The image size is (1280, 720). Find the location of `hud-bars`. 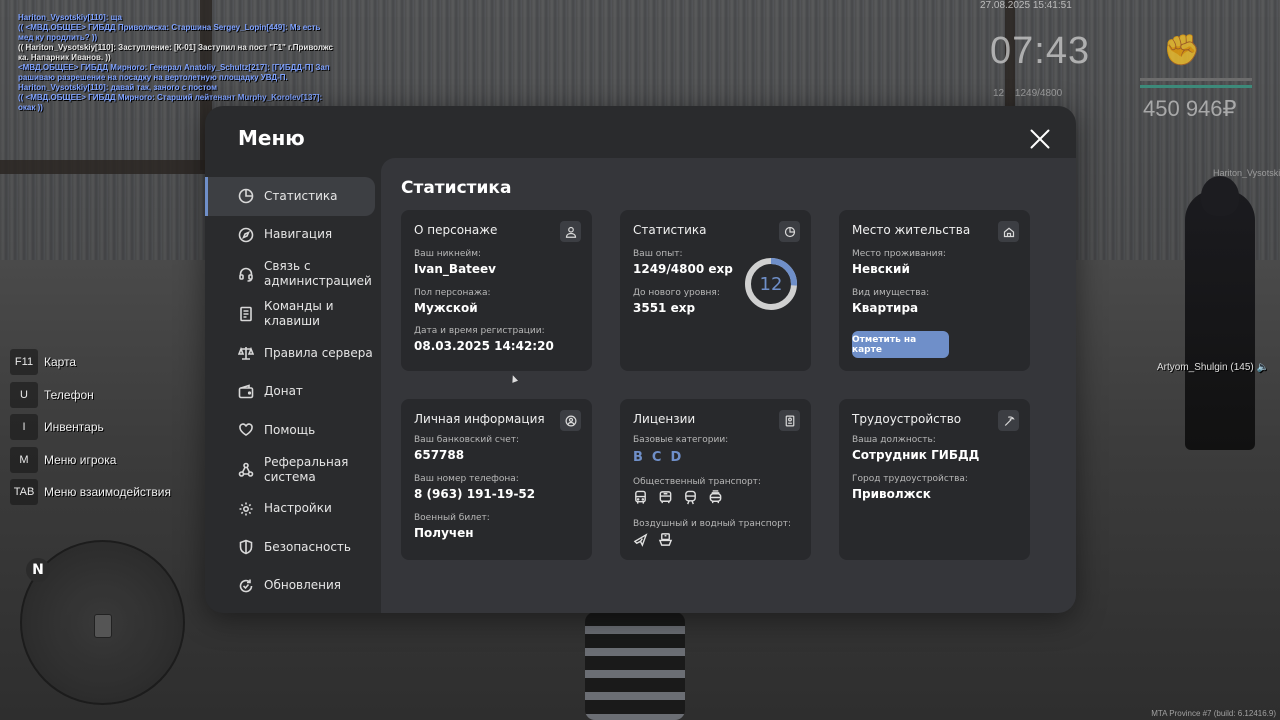

hud-bars is located at coordinates (1196, 85).